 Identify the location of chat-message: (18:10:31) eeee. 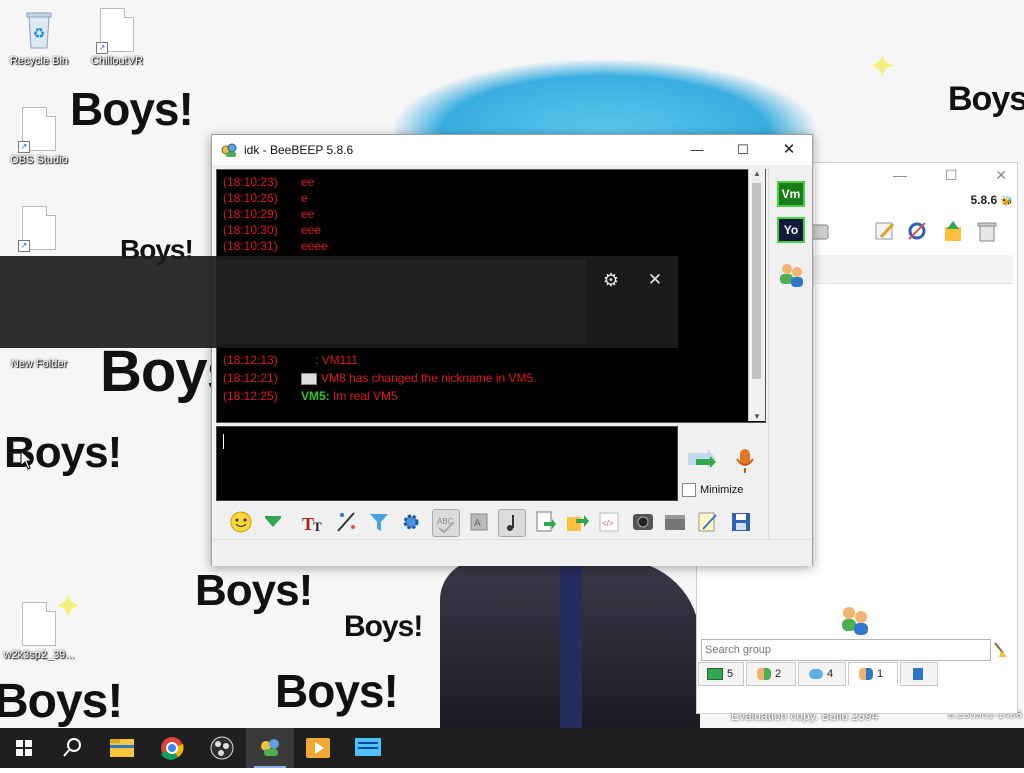
(491, 246).